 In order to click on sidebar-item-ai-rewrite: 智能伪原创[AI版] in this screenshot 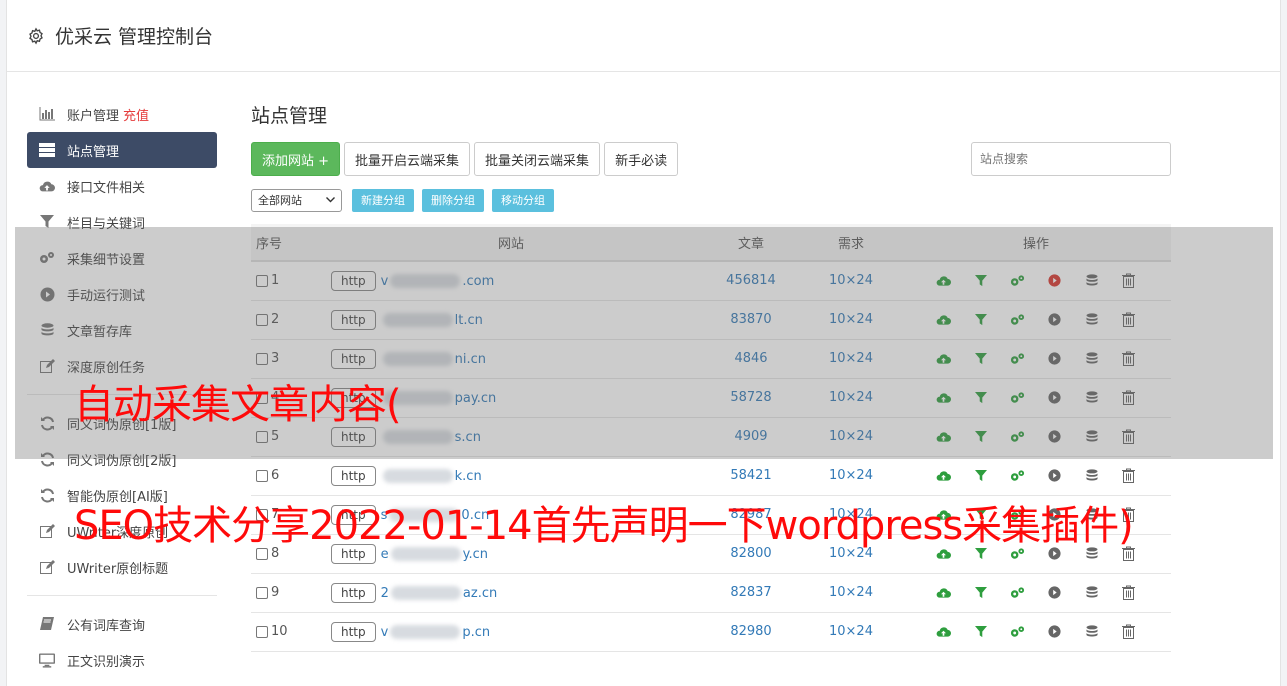, I will do `click(122, 495)`.